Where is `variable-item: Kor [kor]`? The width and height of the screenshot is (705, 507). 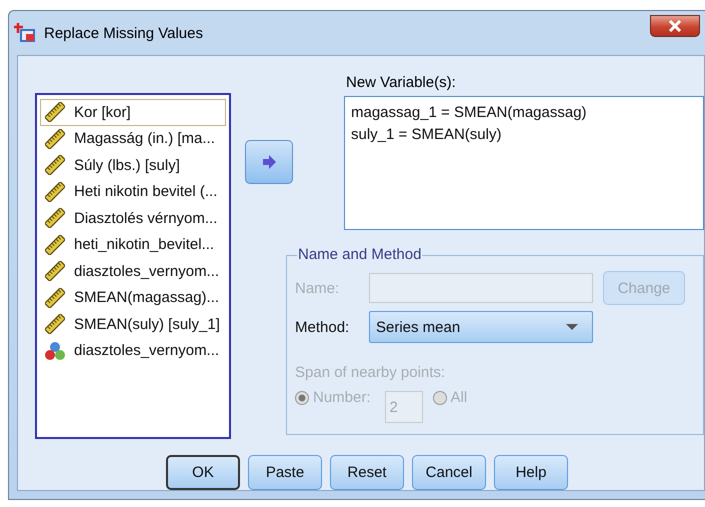 variable-item: Kor [kor] is located at coordinates (133, 112).